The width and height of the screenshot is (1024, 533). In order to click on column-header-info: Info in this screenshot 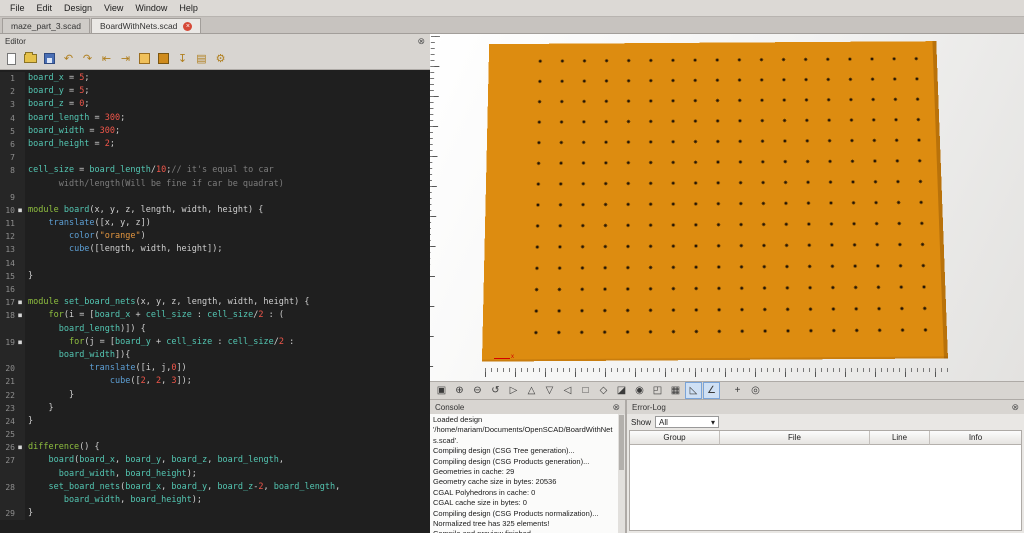, I will do `click(975, 438)`.